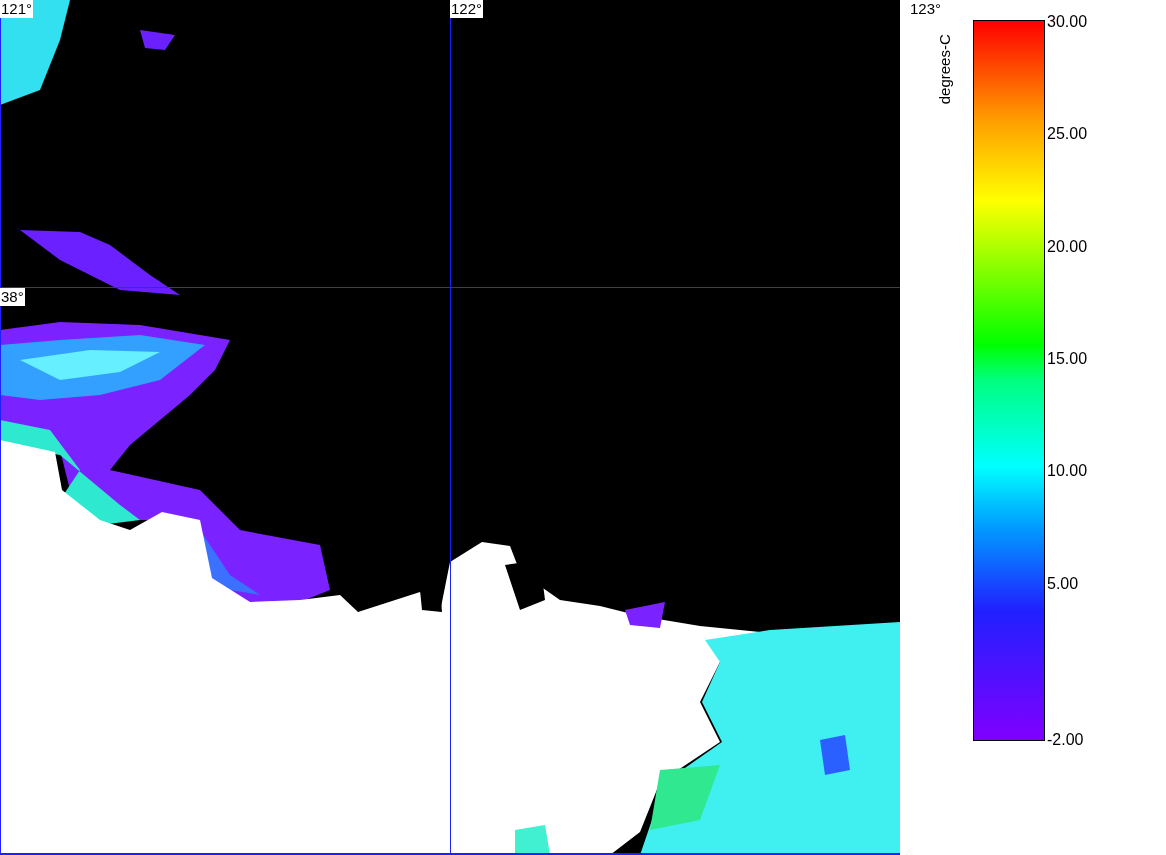 The width and height of the screenshot is (1166, 855). Describe the element at coordinates (1067, 22) in the screenshot. I see `colorbar-tick-label: 30.00` at that location.